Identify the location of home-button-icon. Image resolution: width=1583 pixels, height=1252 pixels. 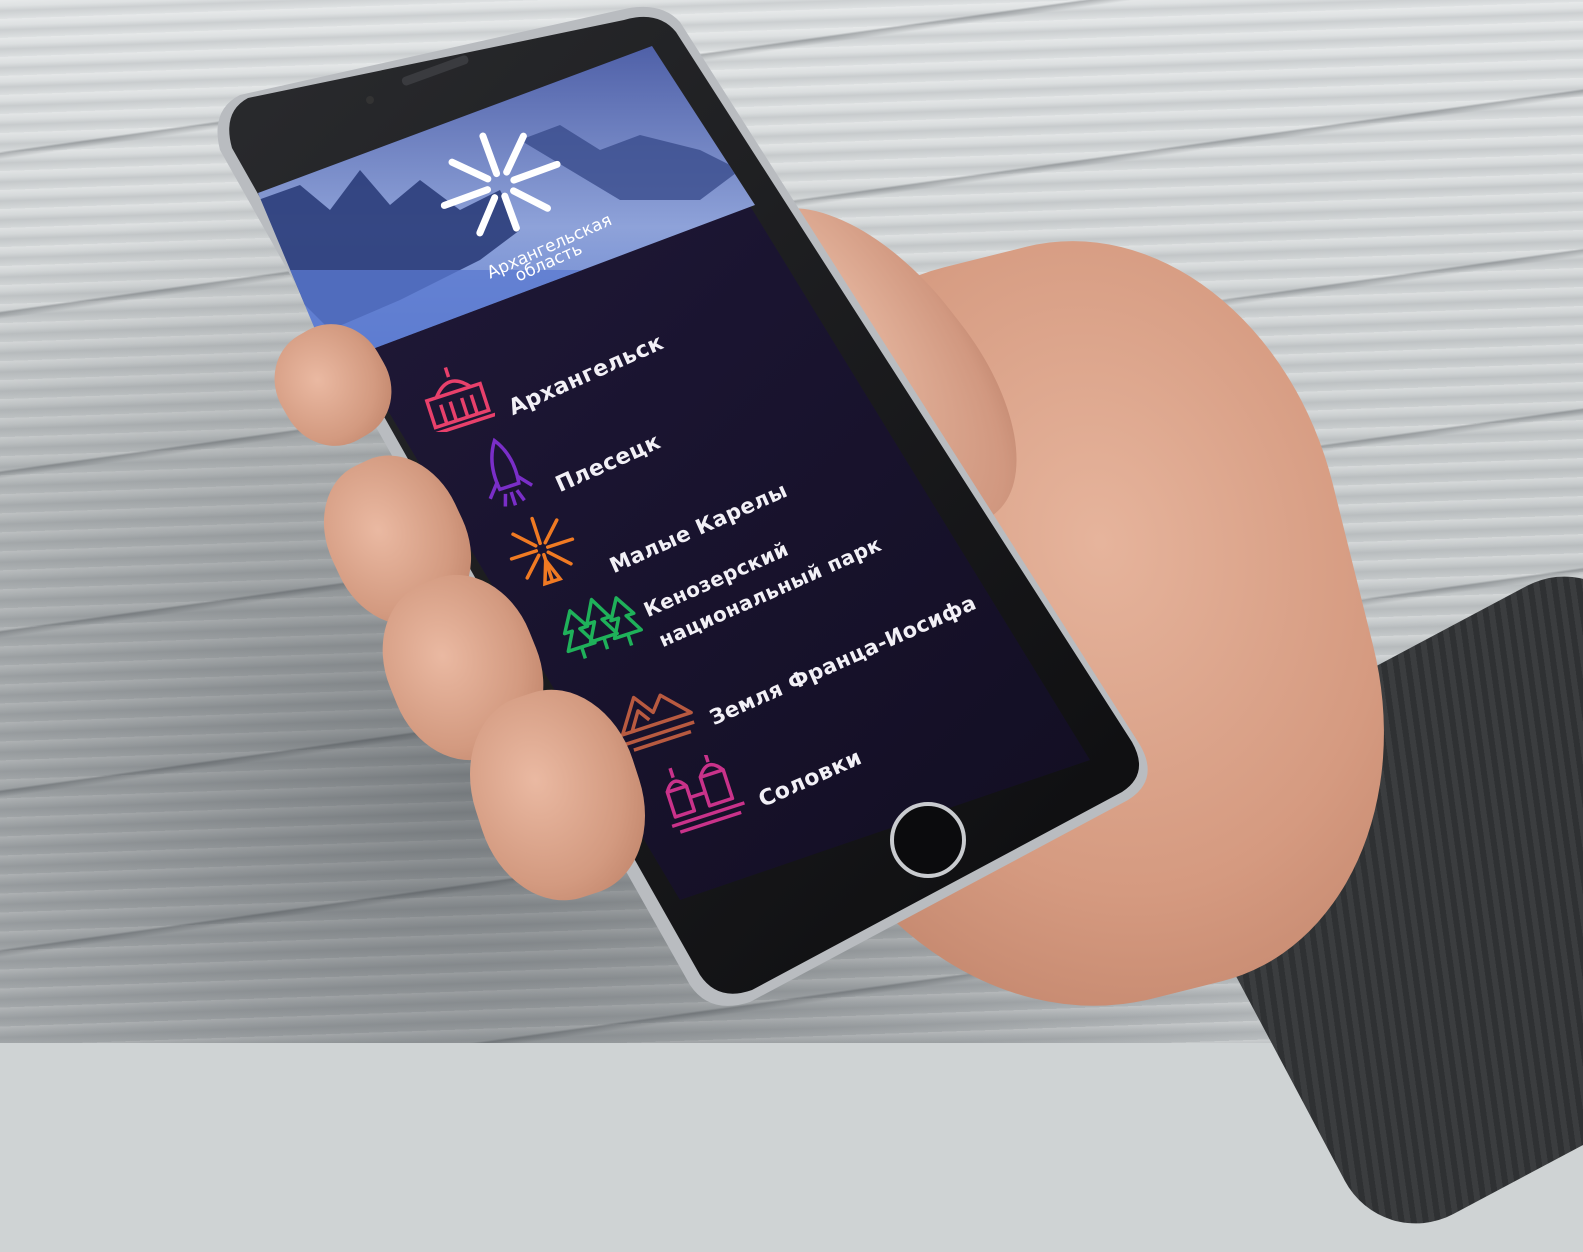
(928, 840).